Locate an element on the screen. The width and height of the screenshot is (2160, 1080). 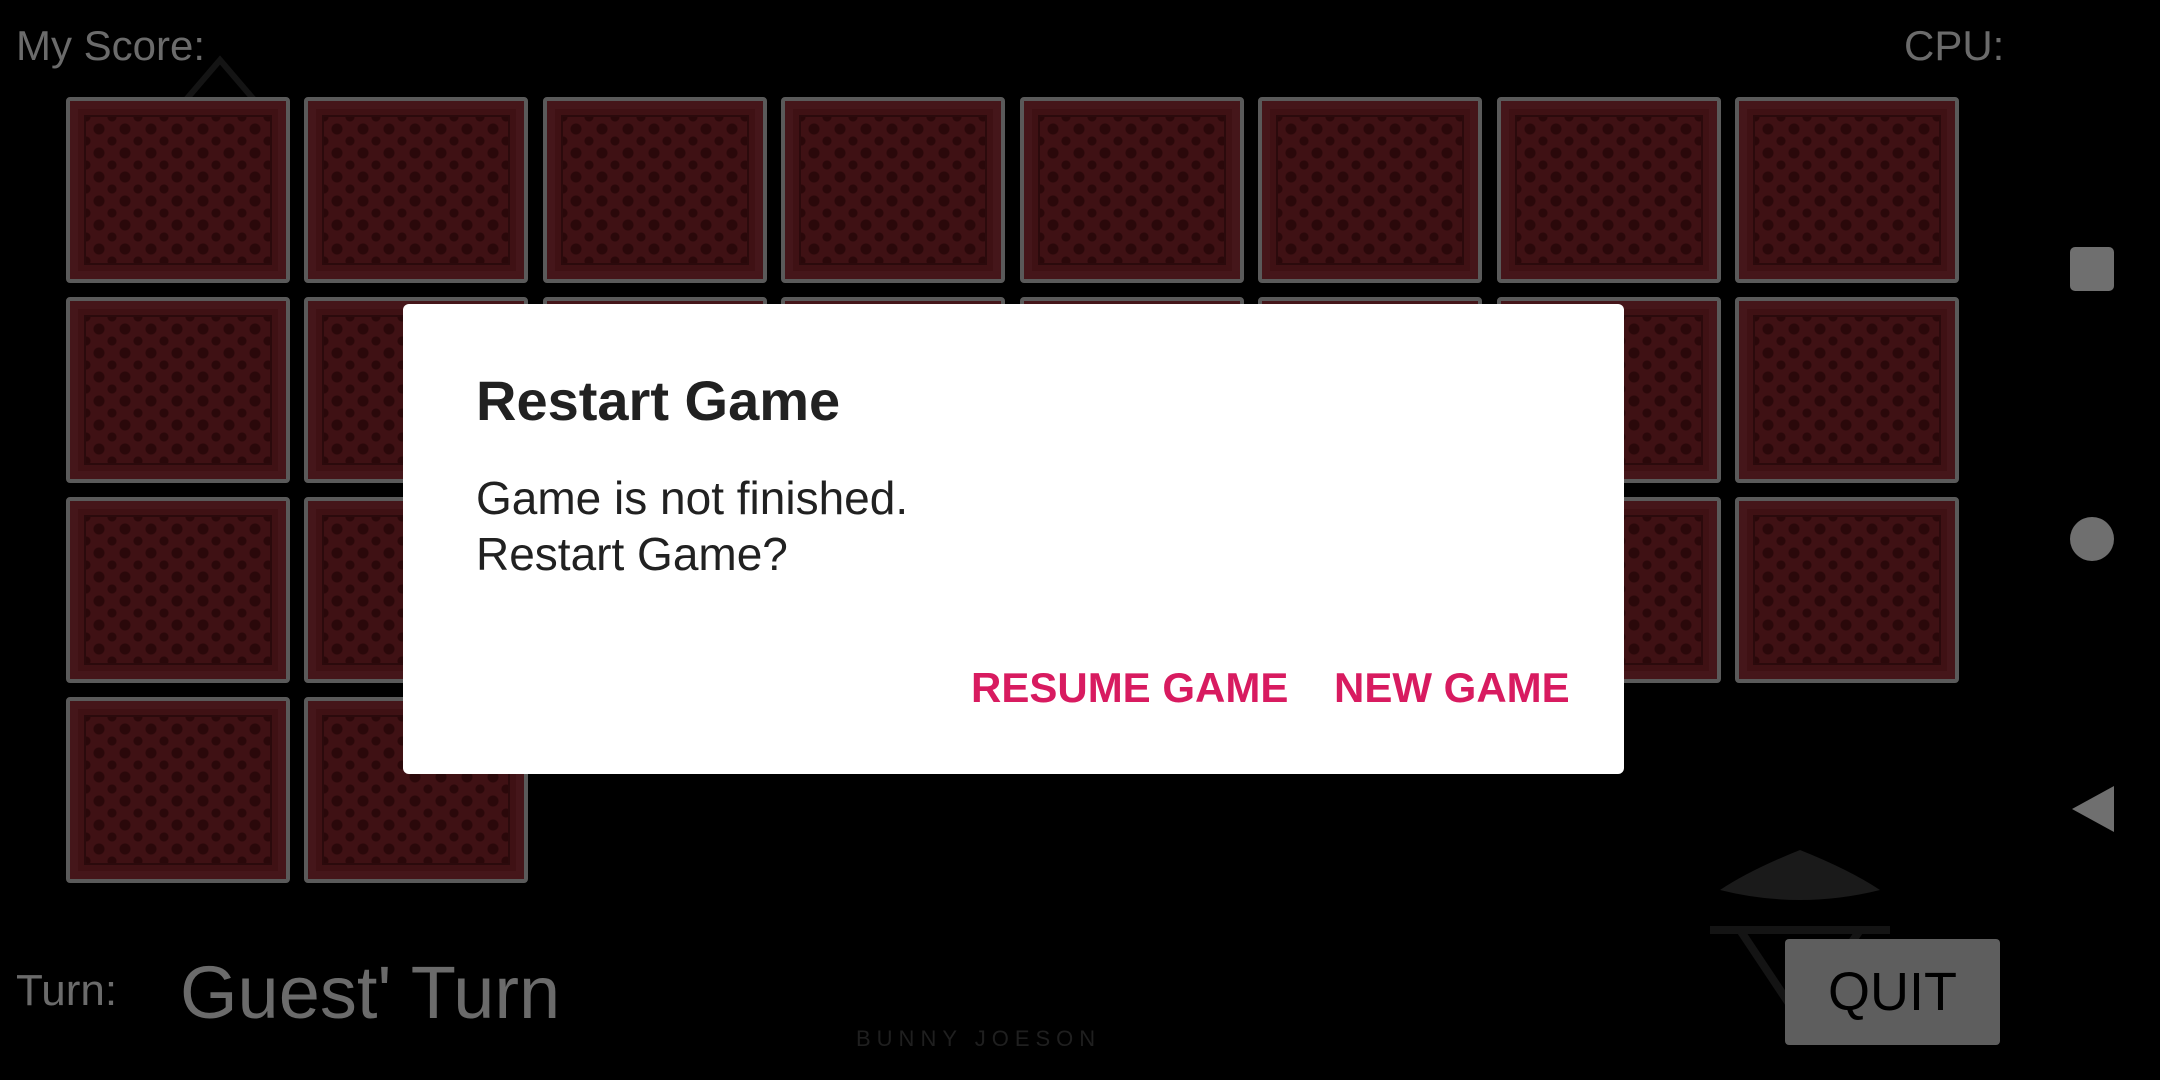
dialog-message-line: Restart Game? is located at coordinates (632, 554).